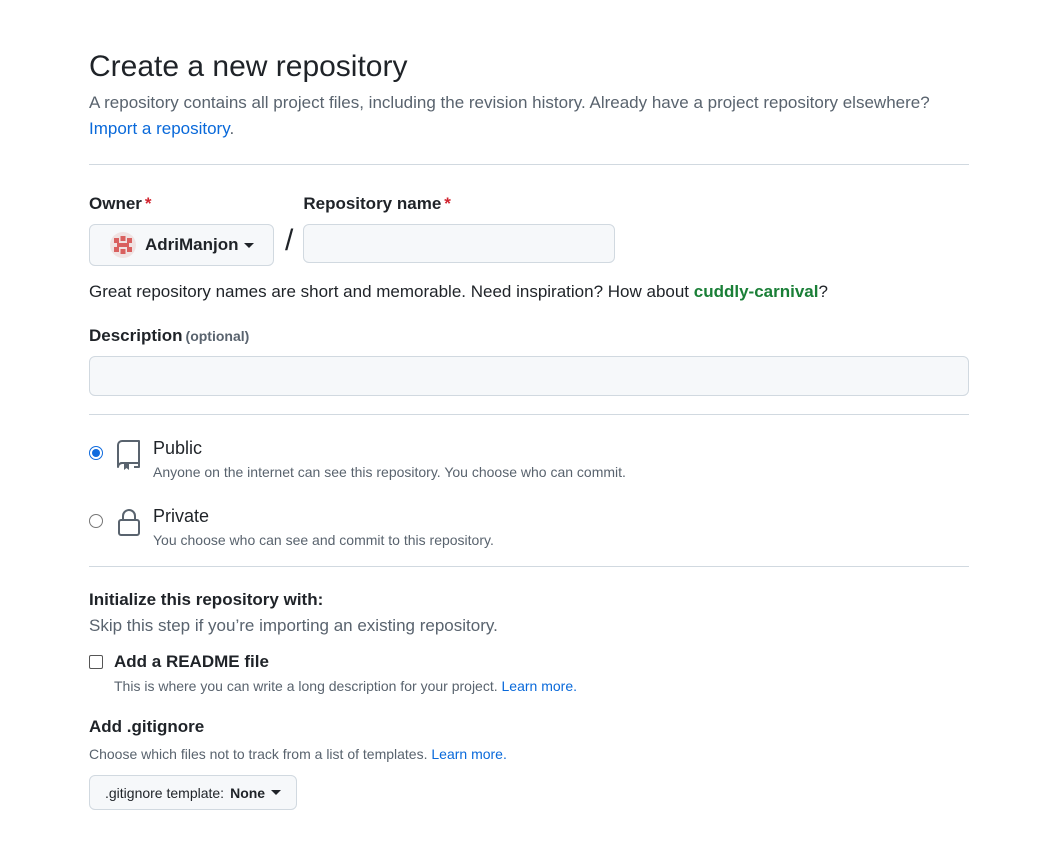 The height and width of the screenshot is (845, 1062). Describe the element at coordinates (232, 128) in the screenshot. I see `import-link-suffix: .` at that location.